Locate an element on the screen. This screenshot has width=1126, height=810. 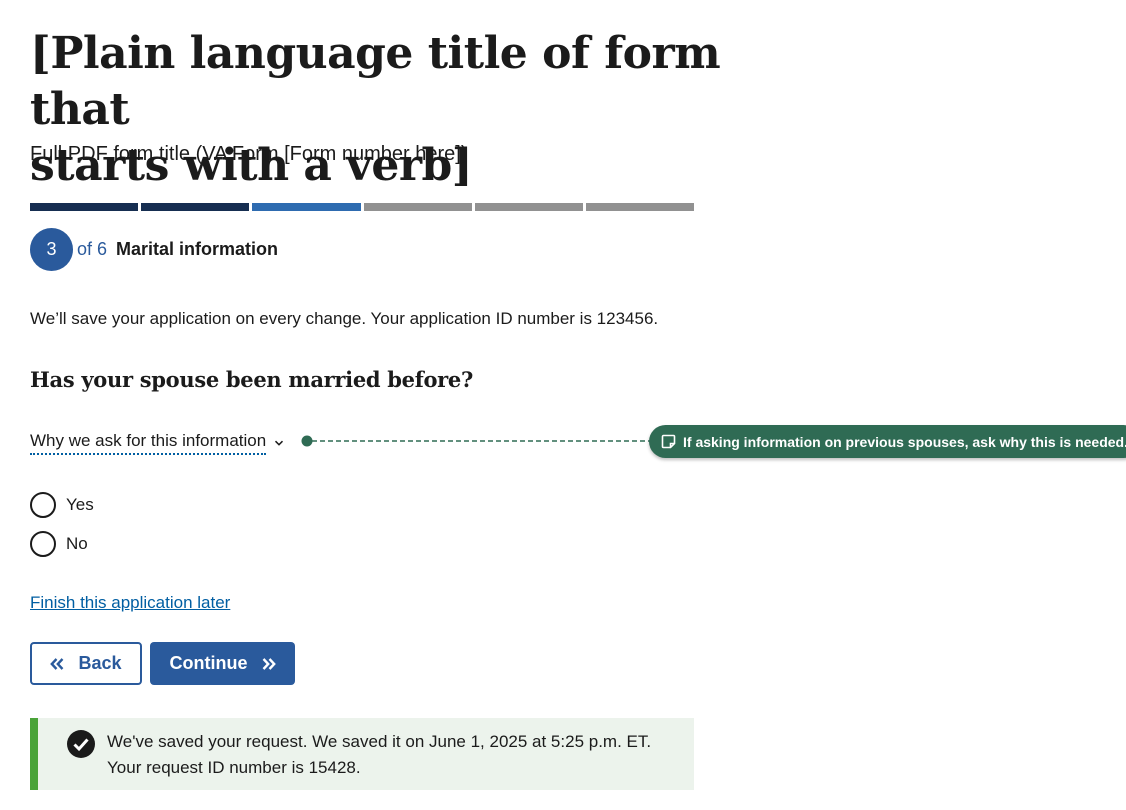
finish-later-link: Finish this application later is located at coordinates (130, 603).